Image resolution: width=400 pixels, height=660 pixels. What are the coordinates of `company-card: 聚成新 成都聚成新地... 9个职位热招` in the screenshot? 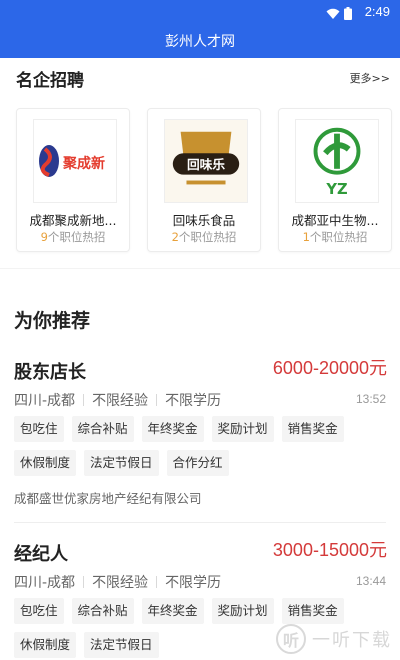 It's located at (73, 180).